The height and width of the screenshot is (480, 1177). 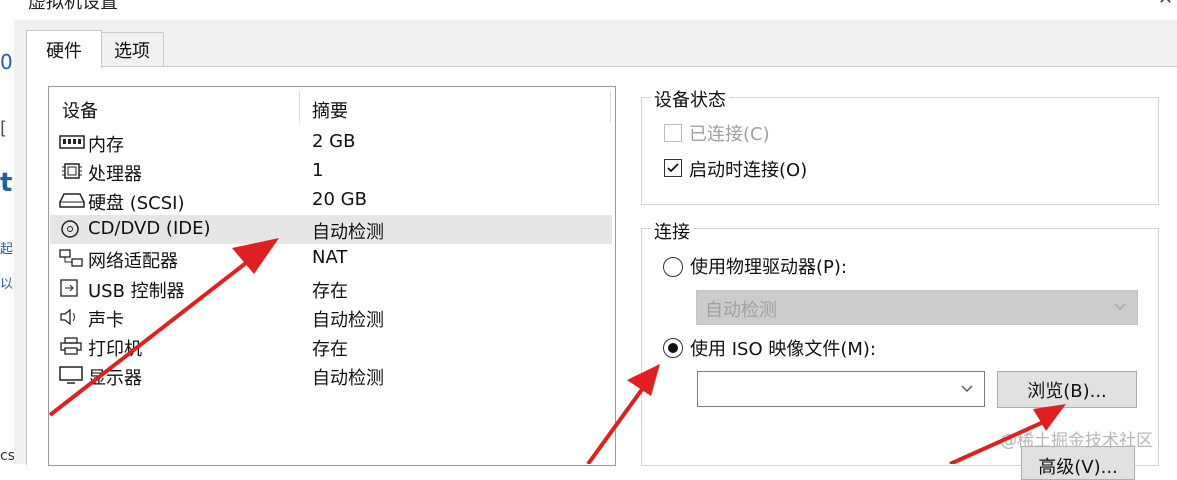 What do you see at coordinates (673, 133) in the screenshot?
I see `connected-checkbox` at bounding box center [673, 133].